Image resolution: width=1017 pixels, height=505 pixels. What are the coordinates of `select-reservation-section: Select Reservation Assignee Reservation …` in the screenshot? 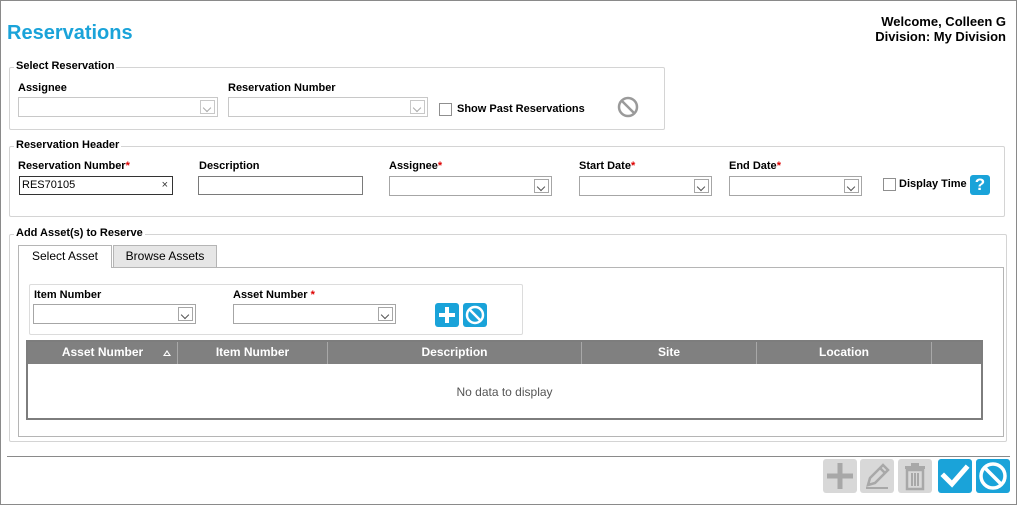 It's located at (337, 95).